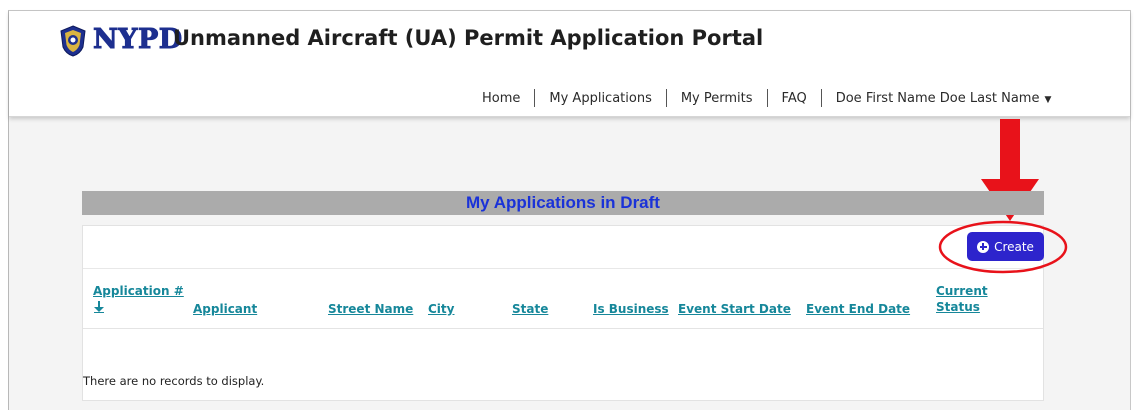 This screenshot has width=1135, height=410. I want to click on column-header-event-end-date: Event End Date, so click(858, 309).